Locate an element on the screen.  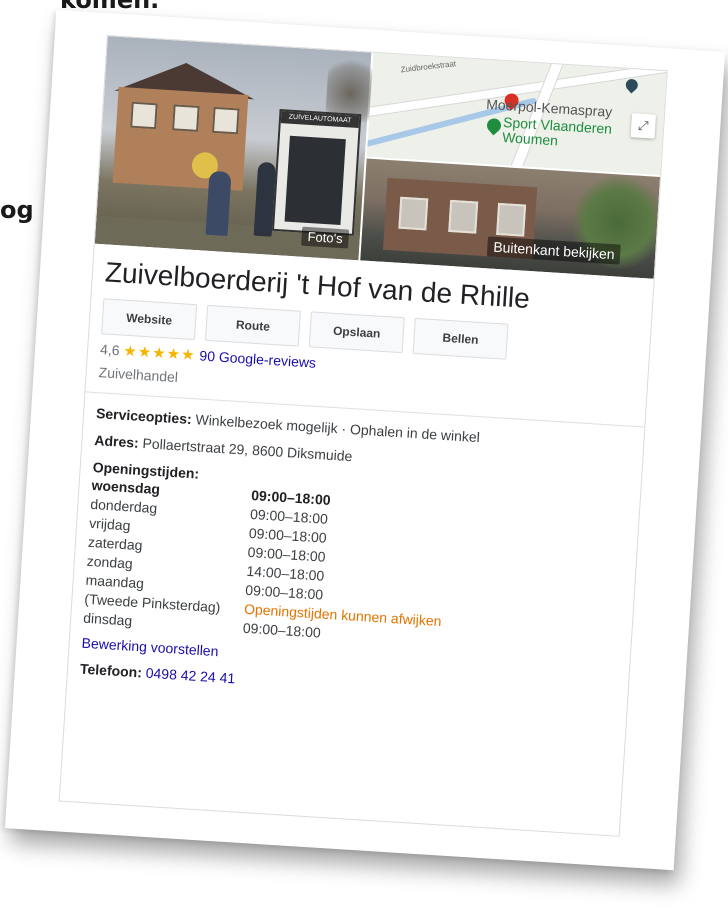
expand-map-icon: ⤢ is located at coordinates (643, 126).